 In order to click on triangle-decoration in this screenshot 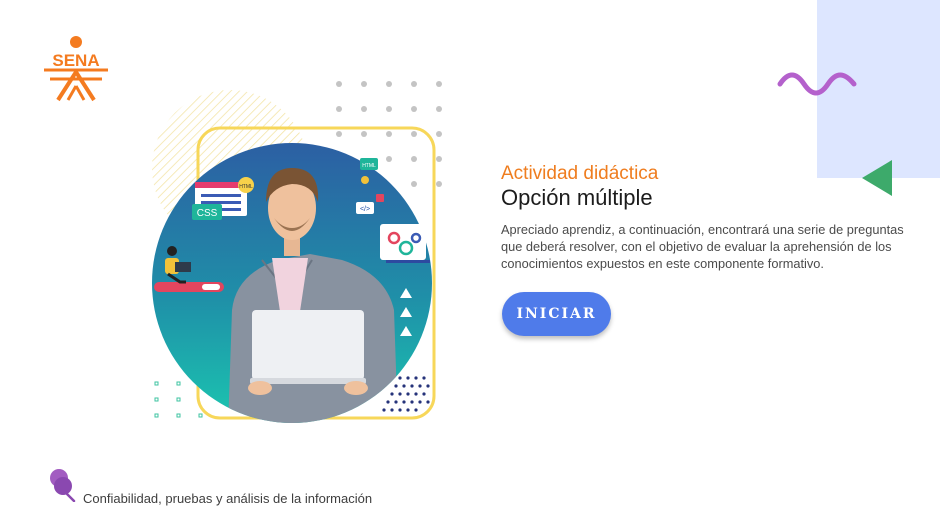, I will do `click(877, 178)`.